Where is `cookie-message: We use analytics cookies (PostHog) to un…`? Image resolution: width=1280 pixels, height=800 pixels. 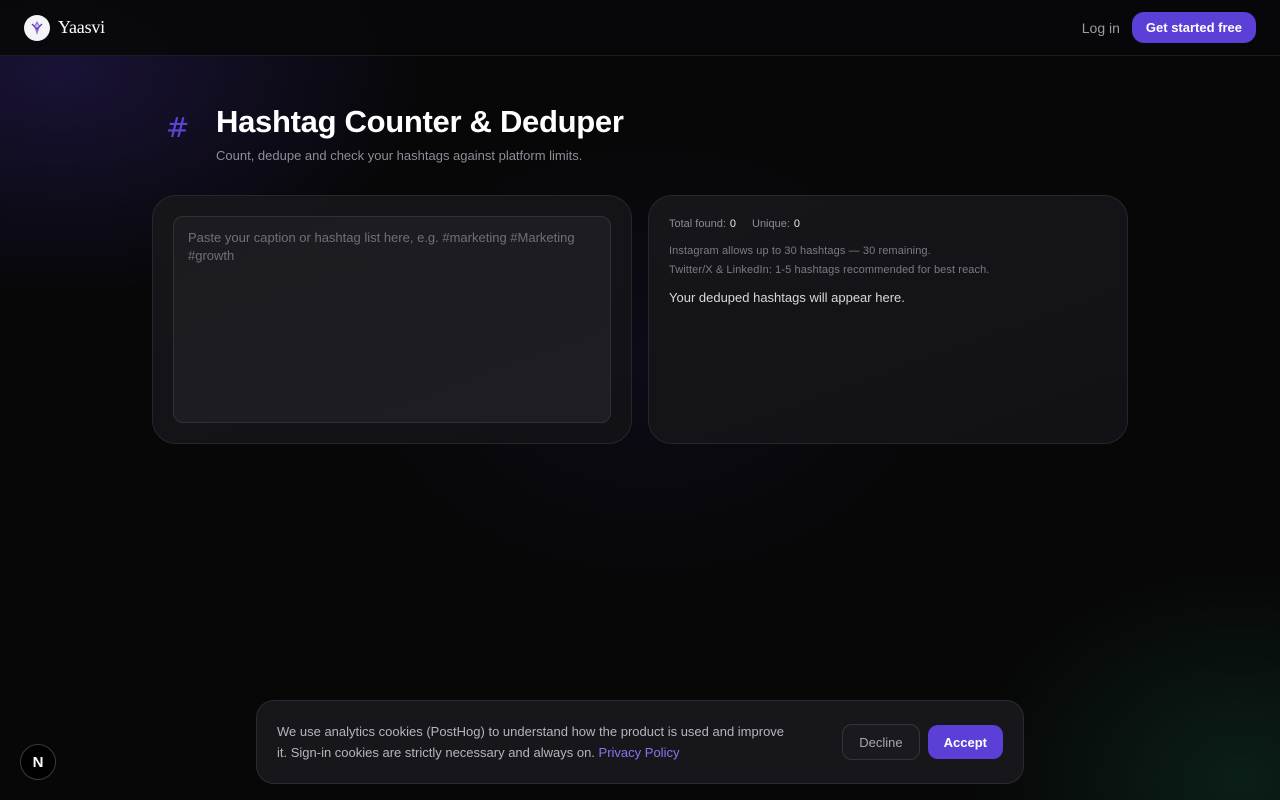
cookie-message: We use analytics cookies (PostHog) to un… is located at coordinates (531, 742).